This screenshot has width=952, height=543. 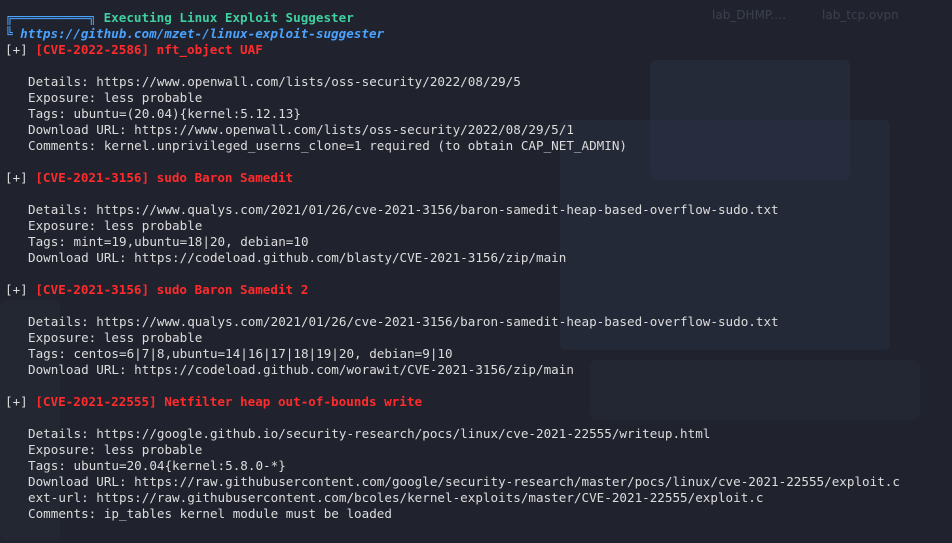 What do you see at coordinates (168, 241) in the screenshot?
I see `entry-detail: Tags: mint=19,ubuntu=18|20, debian=10` at bounding box center [168, 241].